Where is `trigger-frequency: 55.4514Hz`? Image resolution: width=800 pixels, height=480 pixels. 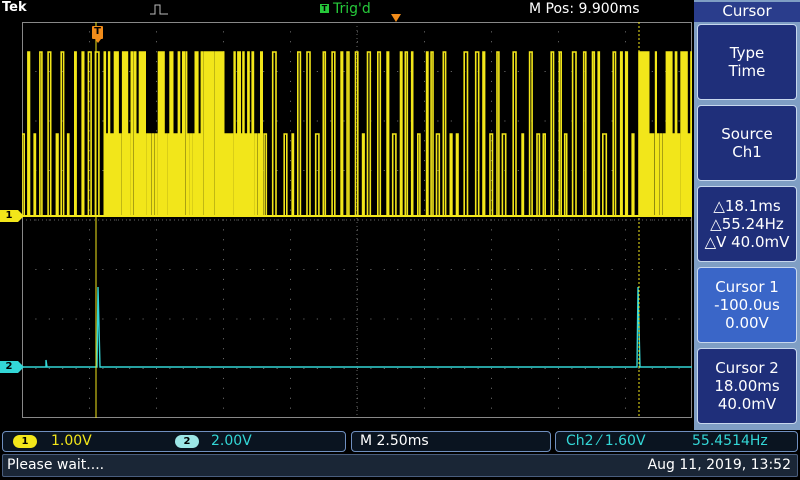
trigger-frequency: 55.4514Hz is located at coordinates (730, 441).